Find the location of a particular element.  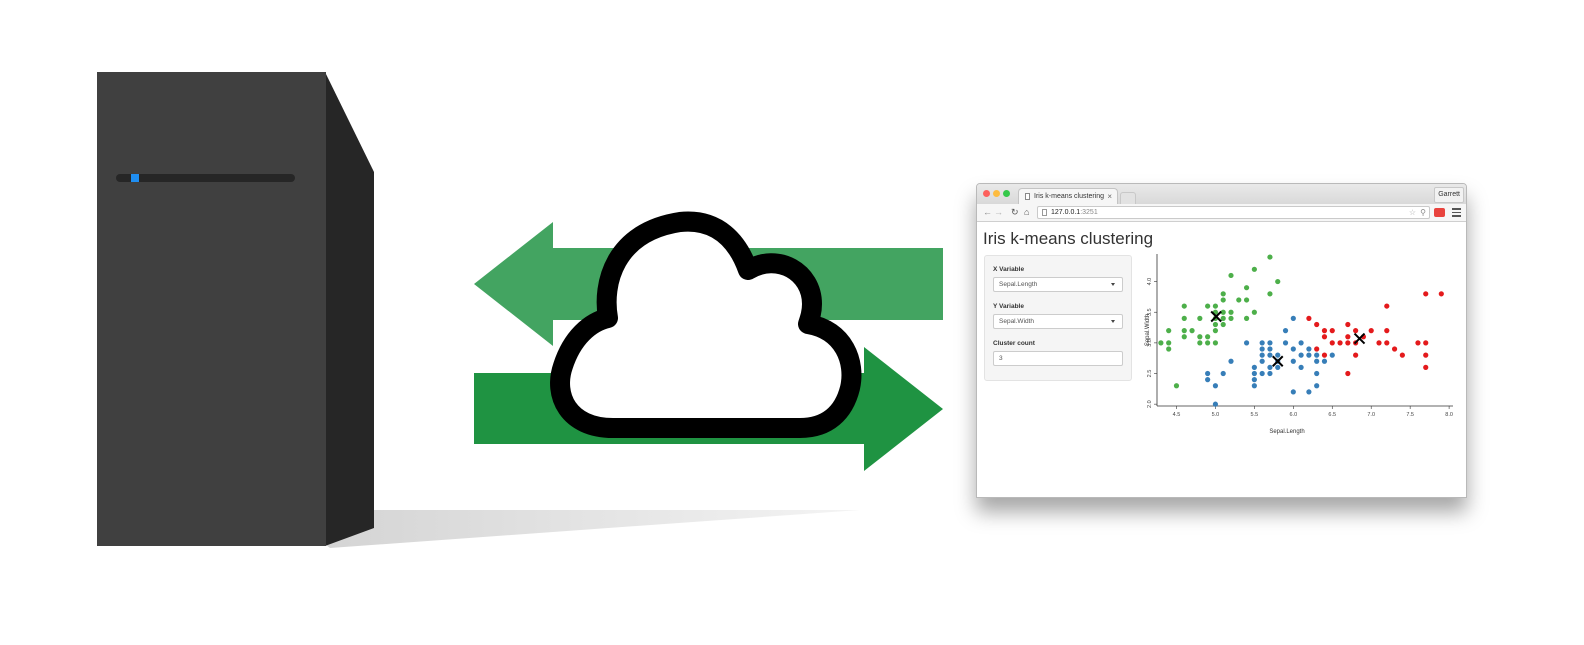

x-tick-label: 5.5 is located at coordinates (1255, 415).